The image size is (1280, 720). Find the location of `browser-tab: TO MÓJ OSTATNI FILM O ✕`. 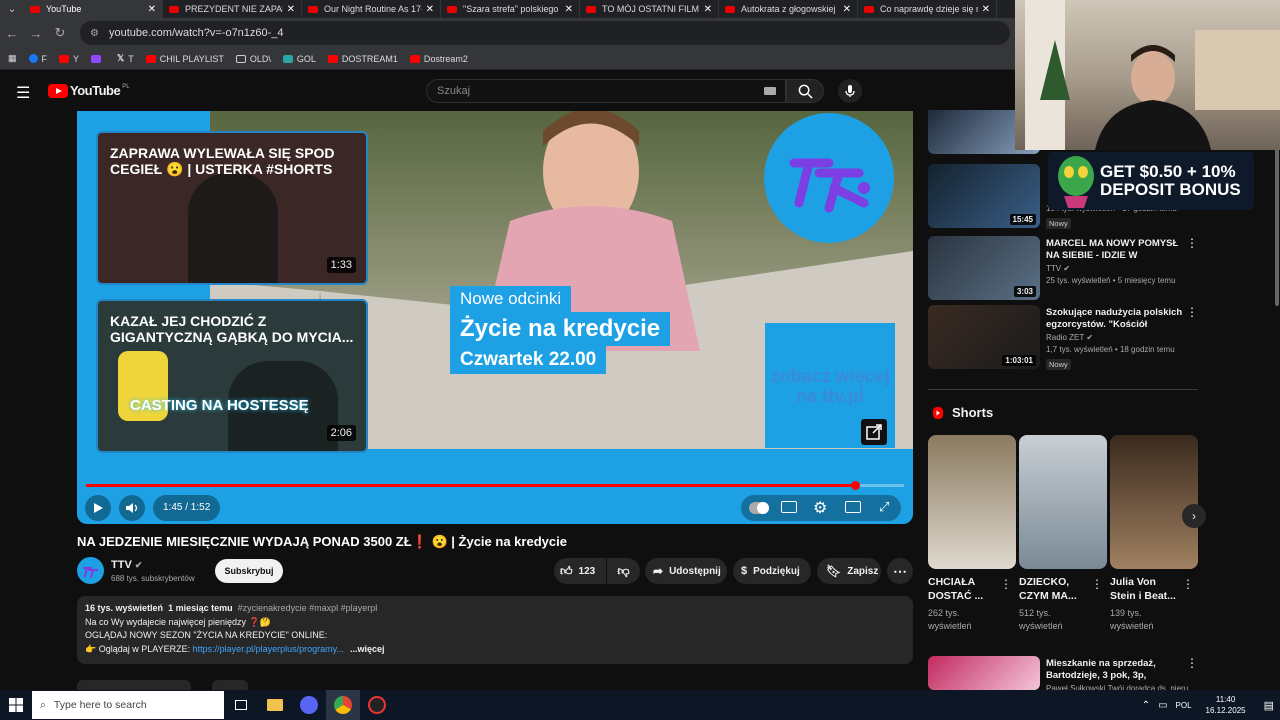

browser-tab: TO MÓJ OSTATNI FILM O ✕ is located at coordinates (649, 9).